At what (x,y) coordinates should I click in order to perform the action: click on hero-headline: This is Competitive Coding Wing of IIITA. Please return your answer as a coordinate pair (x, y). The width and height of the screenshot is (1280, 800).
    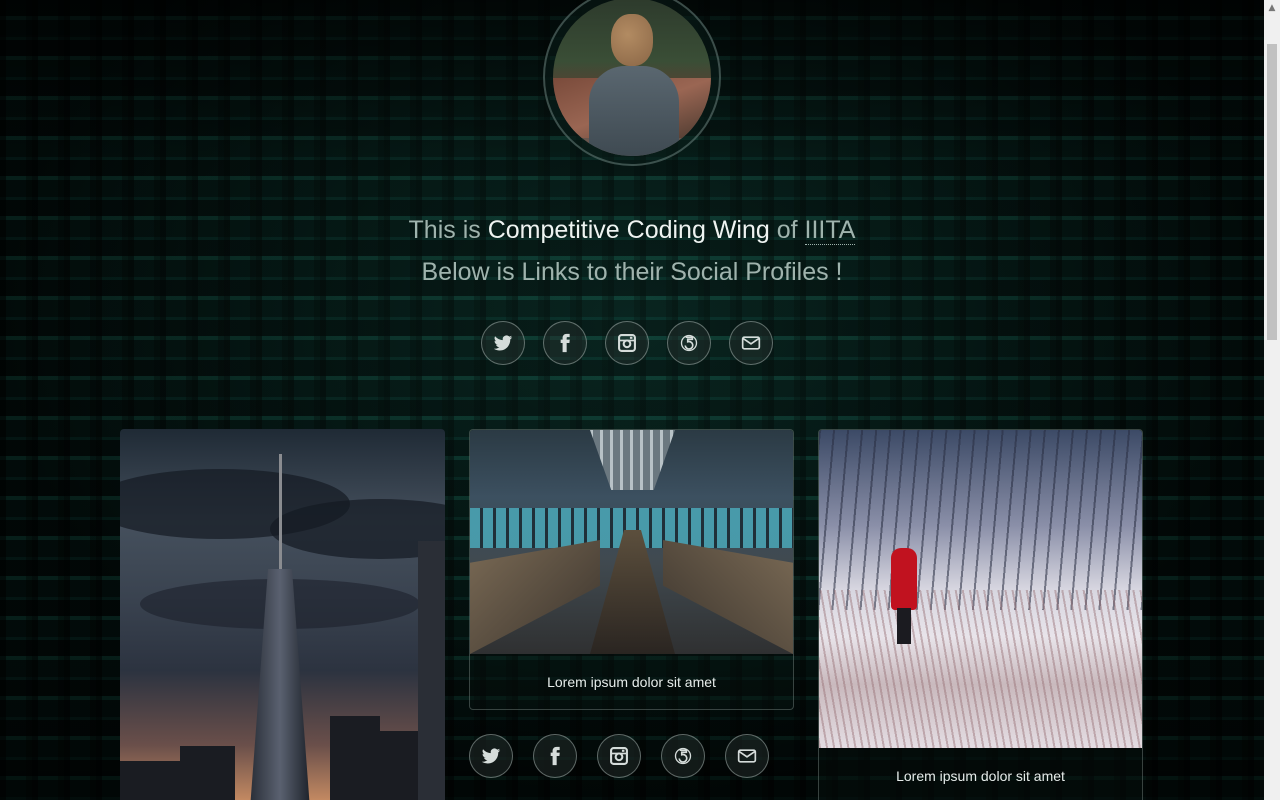
    Looking at the image, I should click on (632, 230).